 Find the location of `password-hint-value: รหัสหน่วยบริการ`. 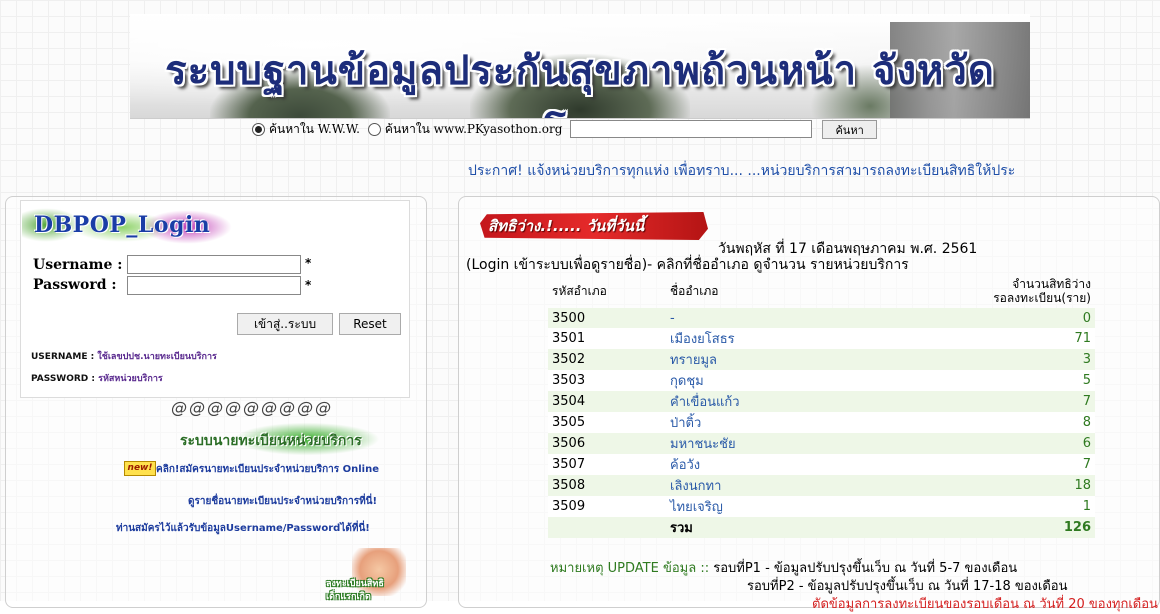

password-hint-value: รหัสหน่วยบริการ is located at coordinates (130, 379).